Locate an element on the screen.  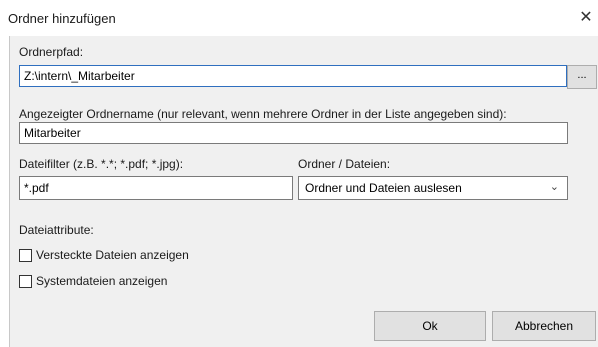
display-name-input: Mitarbeiter is located at coordinates (293, 133).